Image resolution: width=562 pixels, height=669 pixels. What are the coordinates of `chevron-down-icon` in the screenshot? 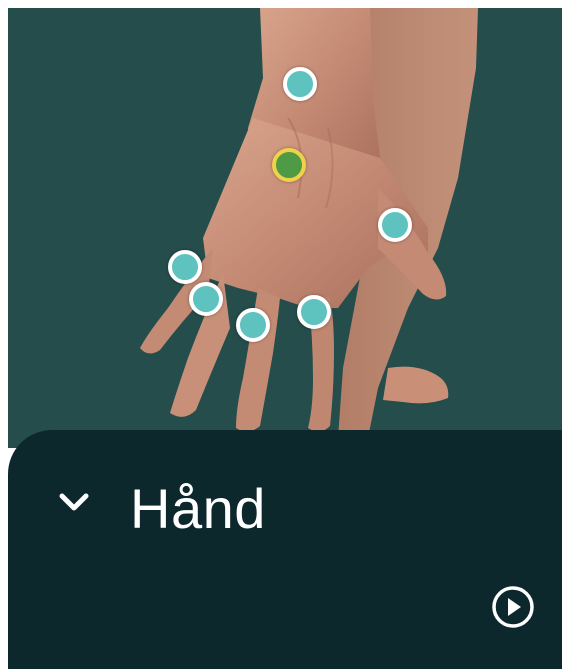 It's located at (74, 502).